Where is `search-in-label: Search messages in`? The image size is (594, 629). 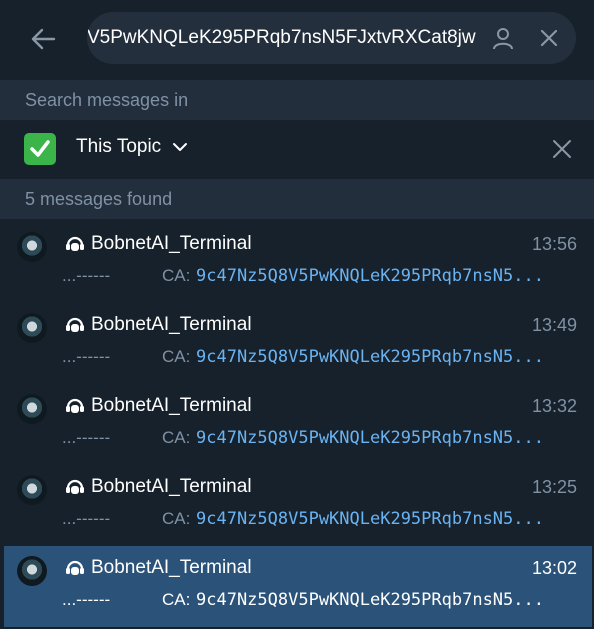
search-in-label: Search messages in is located at coordinates (107, 100).